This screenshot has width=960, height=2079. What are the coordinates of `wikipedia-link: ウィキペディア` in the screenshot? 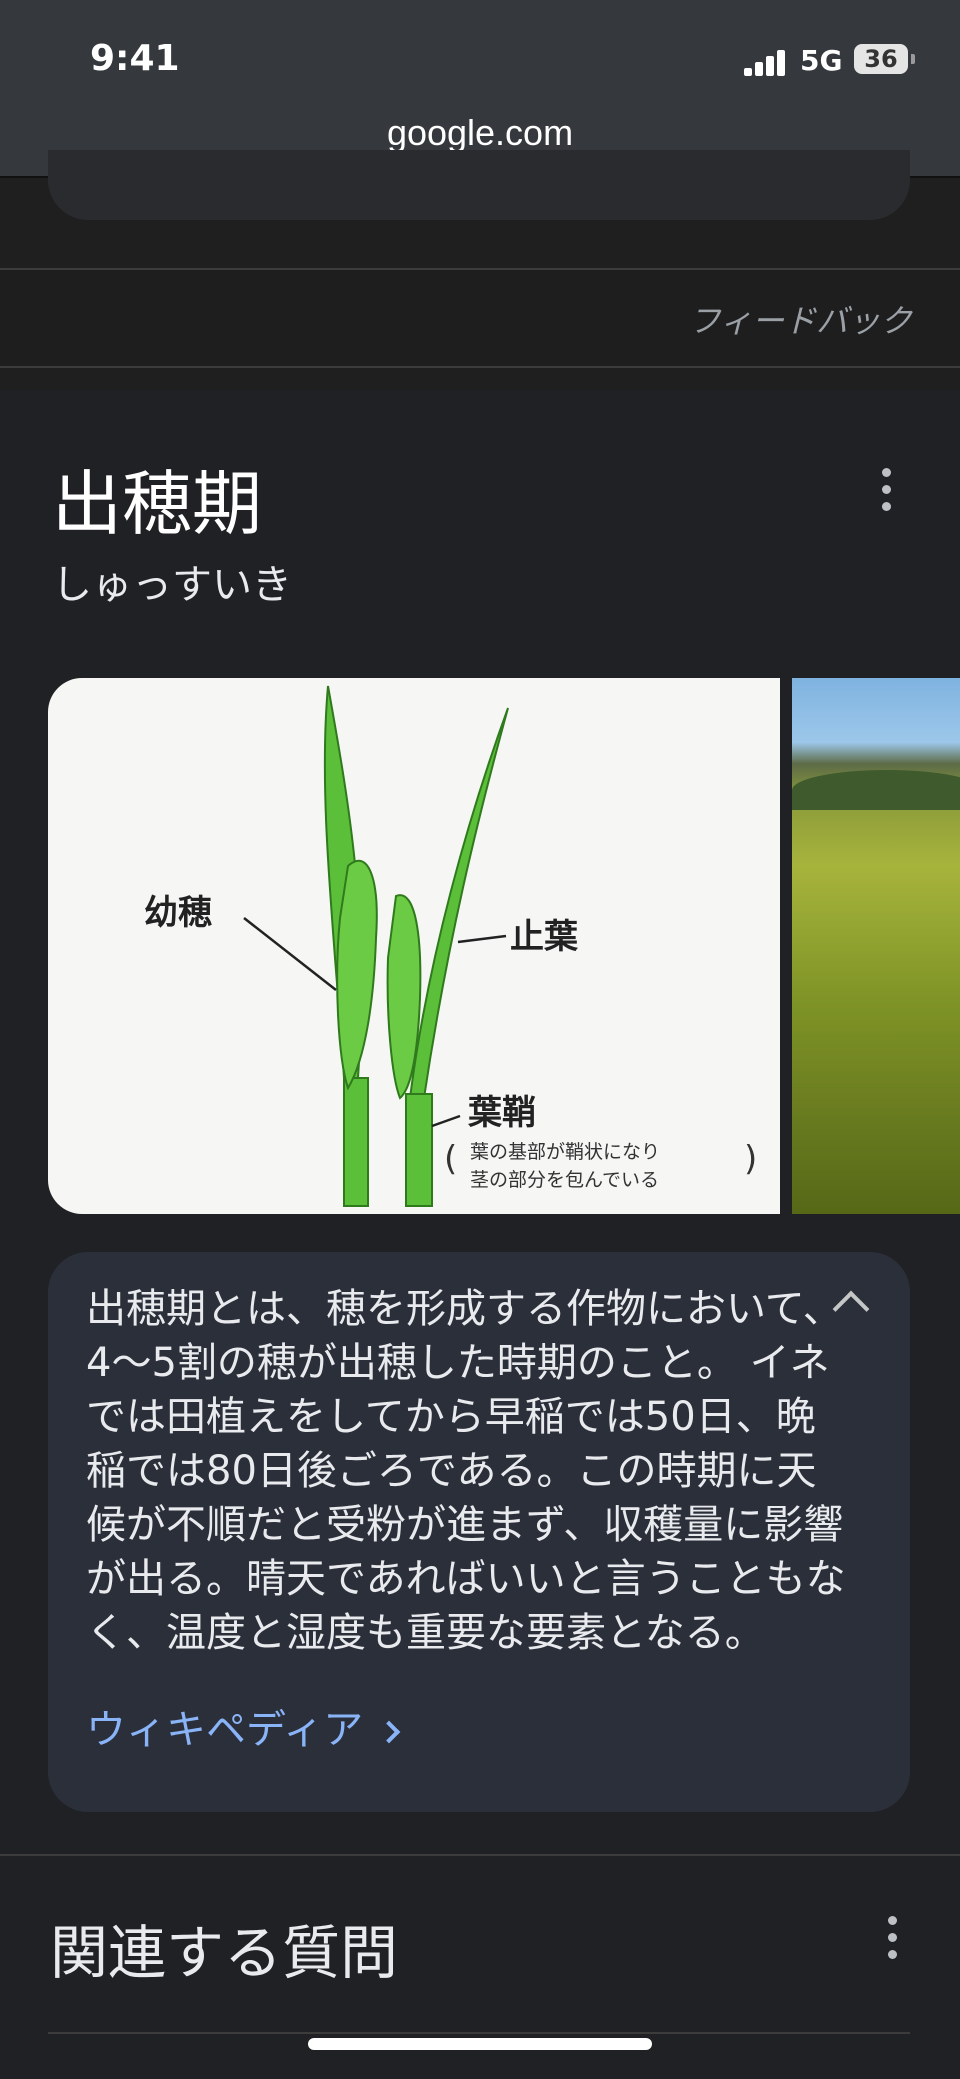 It's located at (243, 1726).